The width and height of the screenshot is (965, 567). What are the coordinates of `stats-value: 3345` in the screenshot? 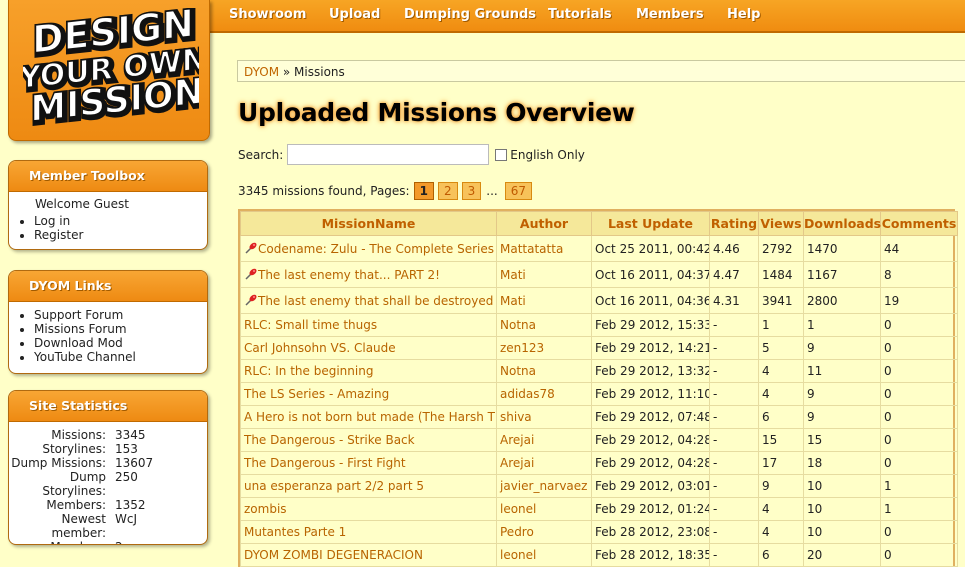 It's located at (130, 435).